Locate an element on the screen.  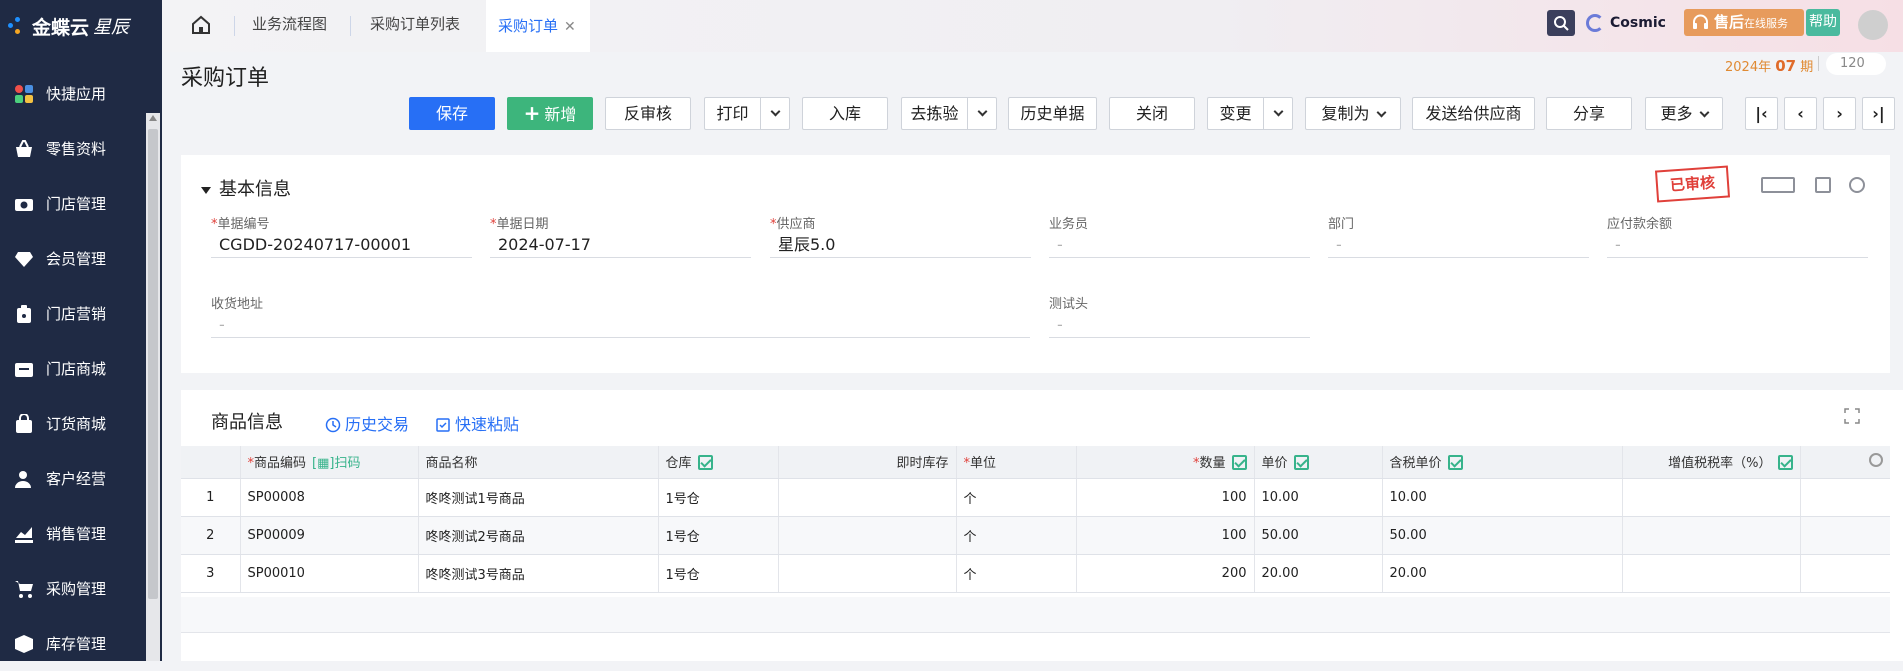
payable-balance-field: 应付款余额 - is located at coordinates (1737, 235).